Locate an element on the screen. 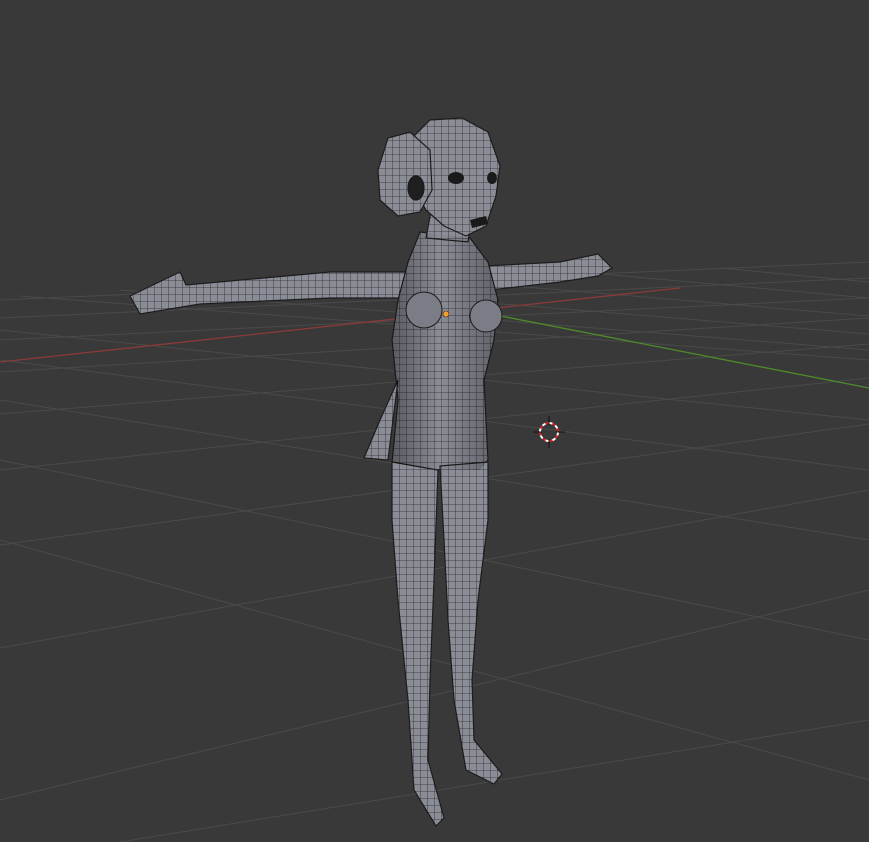 This screenshot has width=869, height=842. ear-hole is located at coordinates (416, 188).